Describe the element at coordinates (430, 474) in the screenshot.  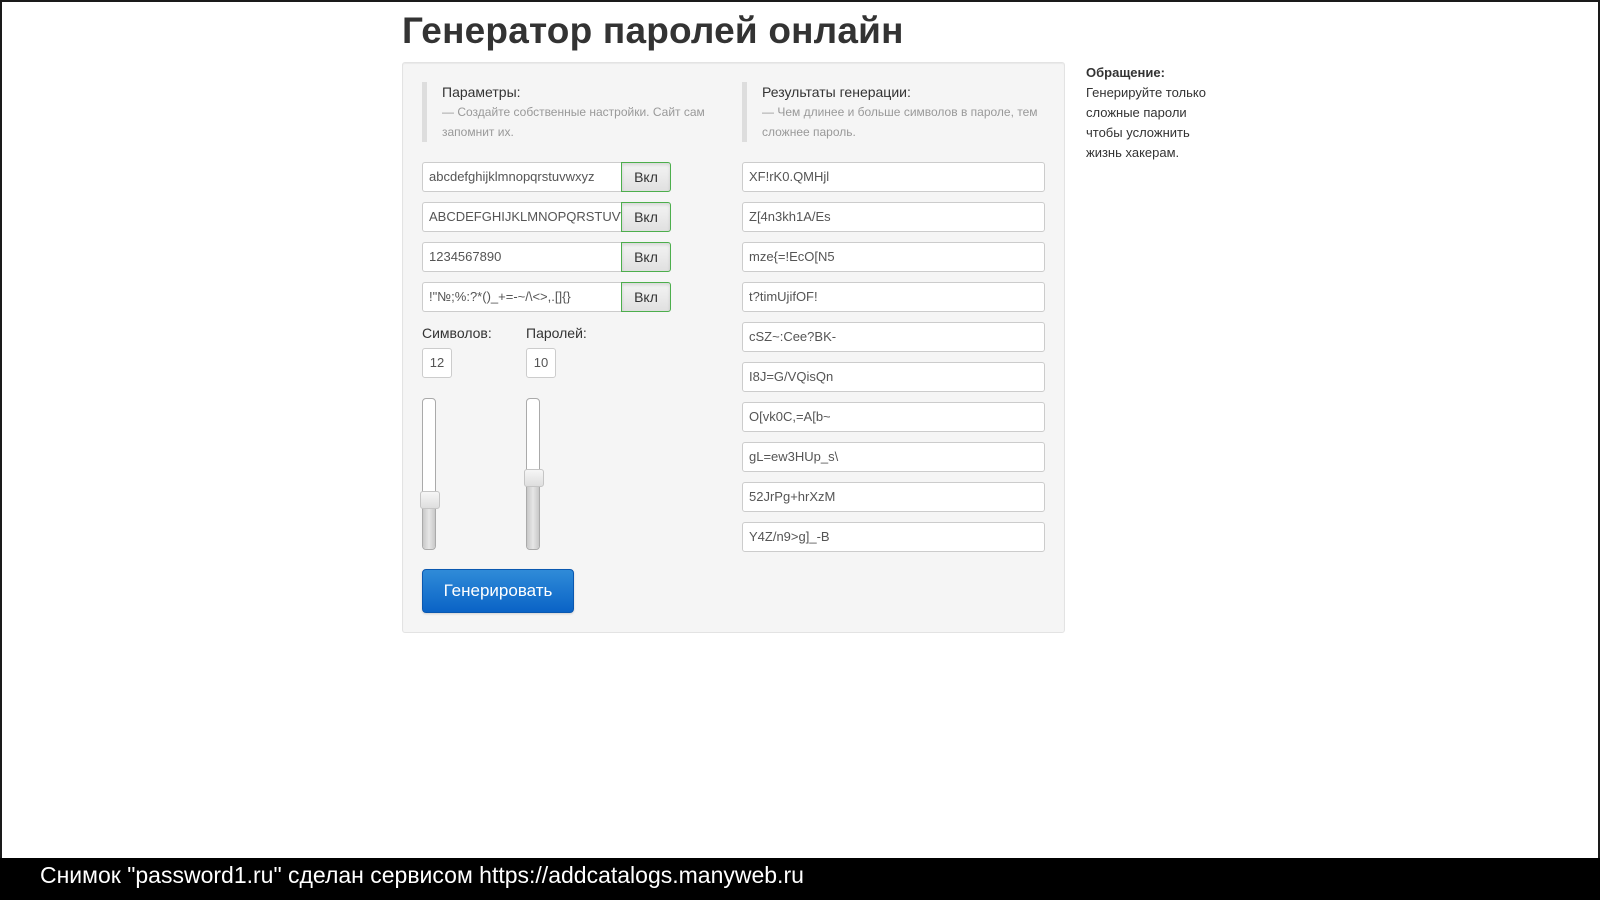
I see `length-slider` at that location.